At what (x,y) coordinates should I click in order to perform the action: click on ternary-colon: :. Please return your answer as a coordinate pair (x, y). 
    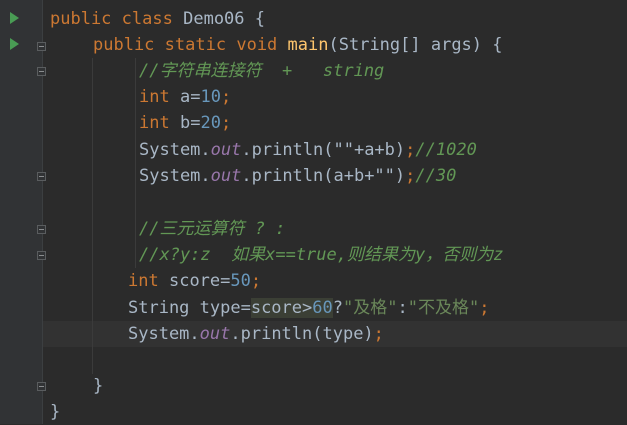
    Looking at the image, I should click on (402, 308).